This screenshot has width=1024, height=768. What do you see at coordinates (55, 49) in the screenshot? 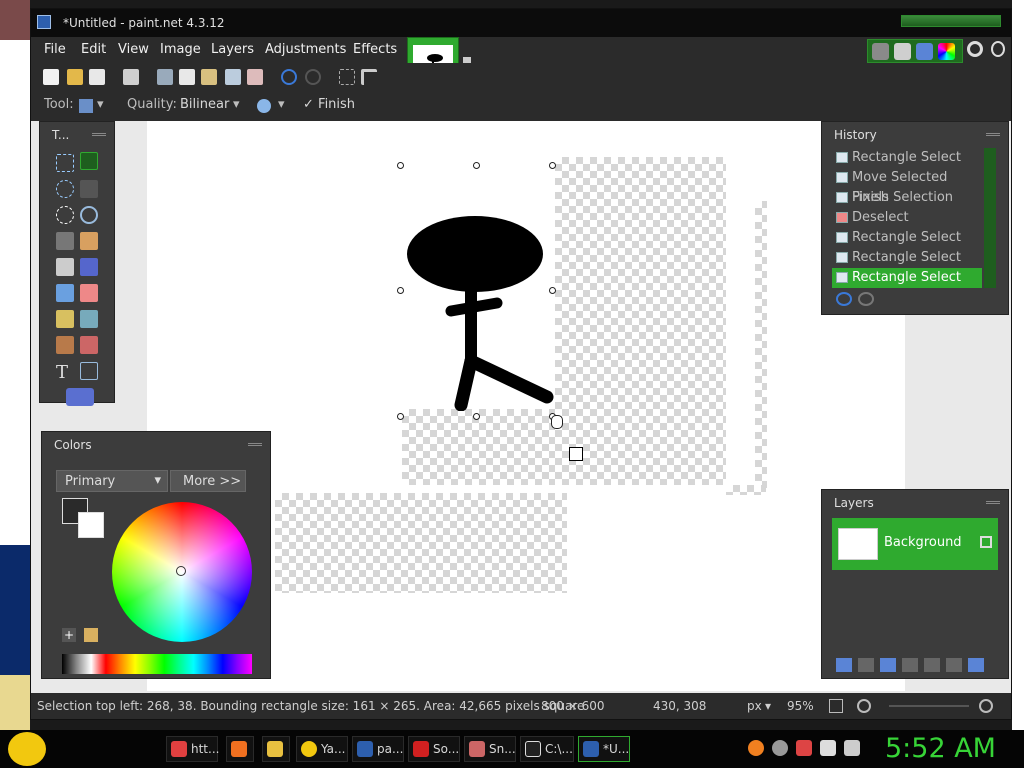
I see `menu-file: File` at bounding box center [55, 49].